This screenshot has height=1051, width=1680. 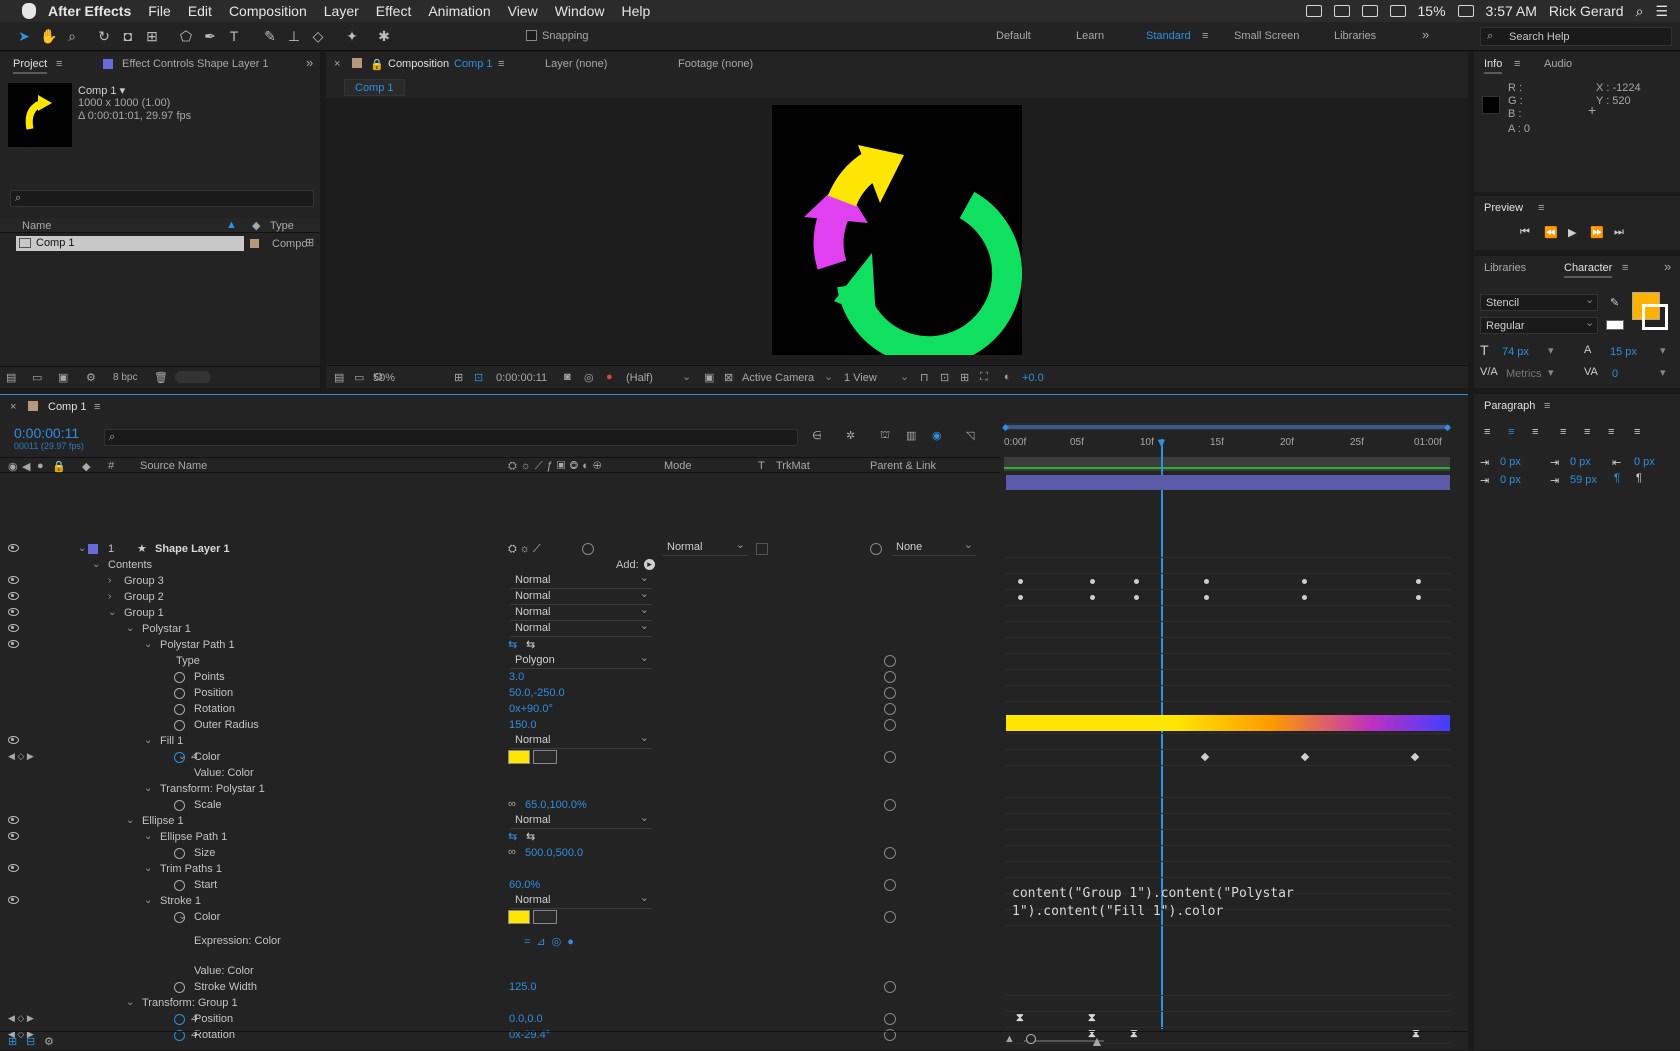 I want to click on leading-value: 15 px, so click(x=1623, y=352).